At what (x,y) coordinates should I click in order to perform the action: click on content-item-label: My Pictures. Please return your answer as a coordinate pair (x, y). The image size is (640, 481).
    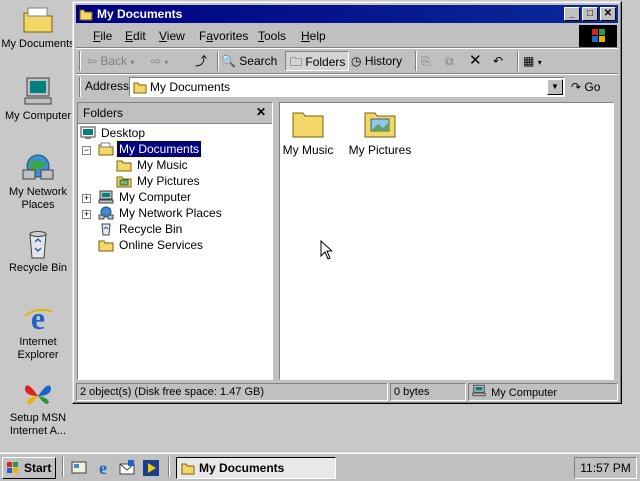
    Looking at the image, I should click on (380, 150).